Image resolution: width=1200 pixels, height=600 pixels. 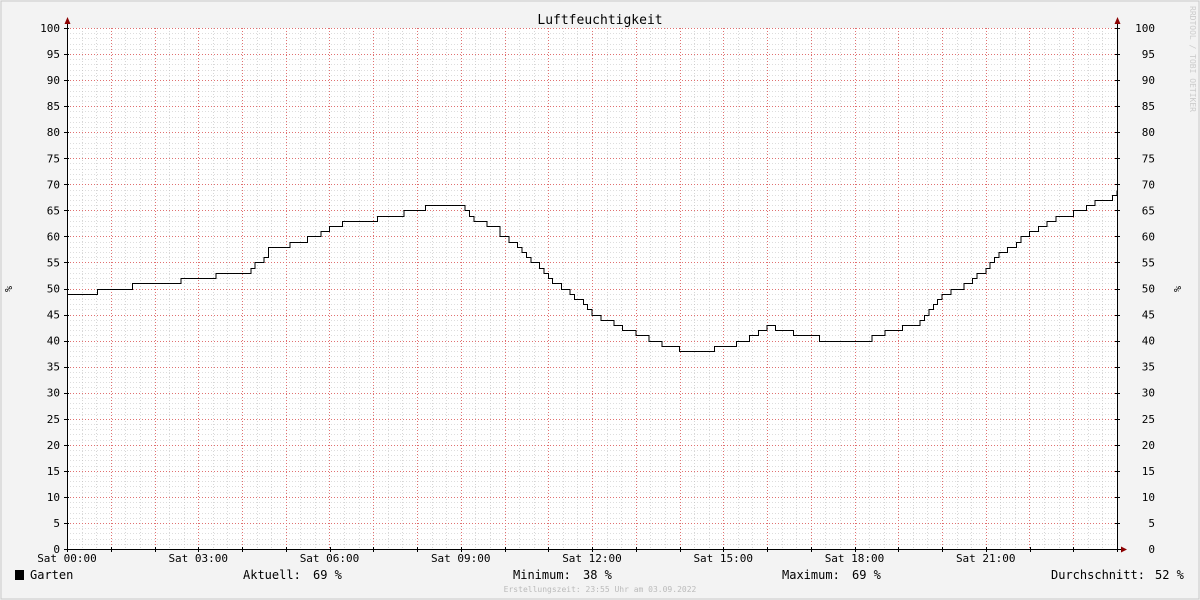 I want to click on legend-swatch, so click(x=19, y=575).